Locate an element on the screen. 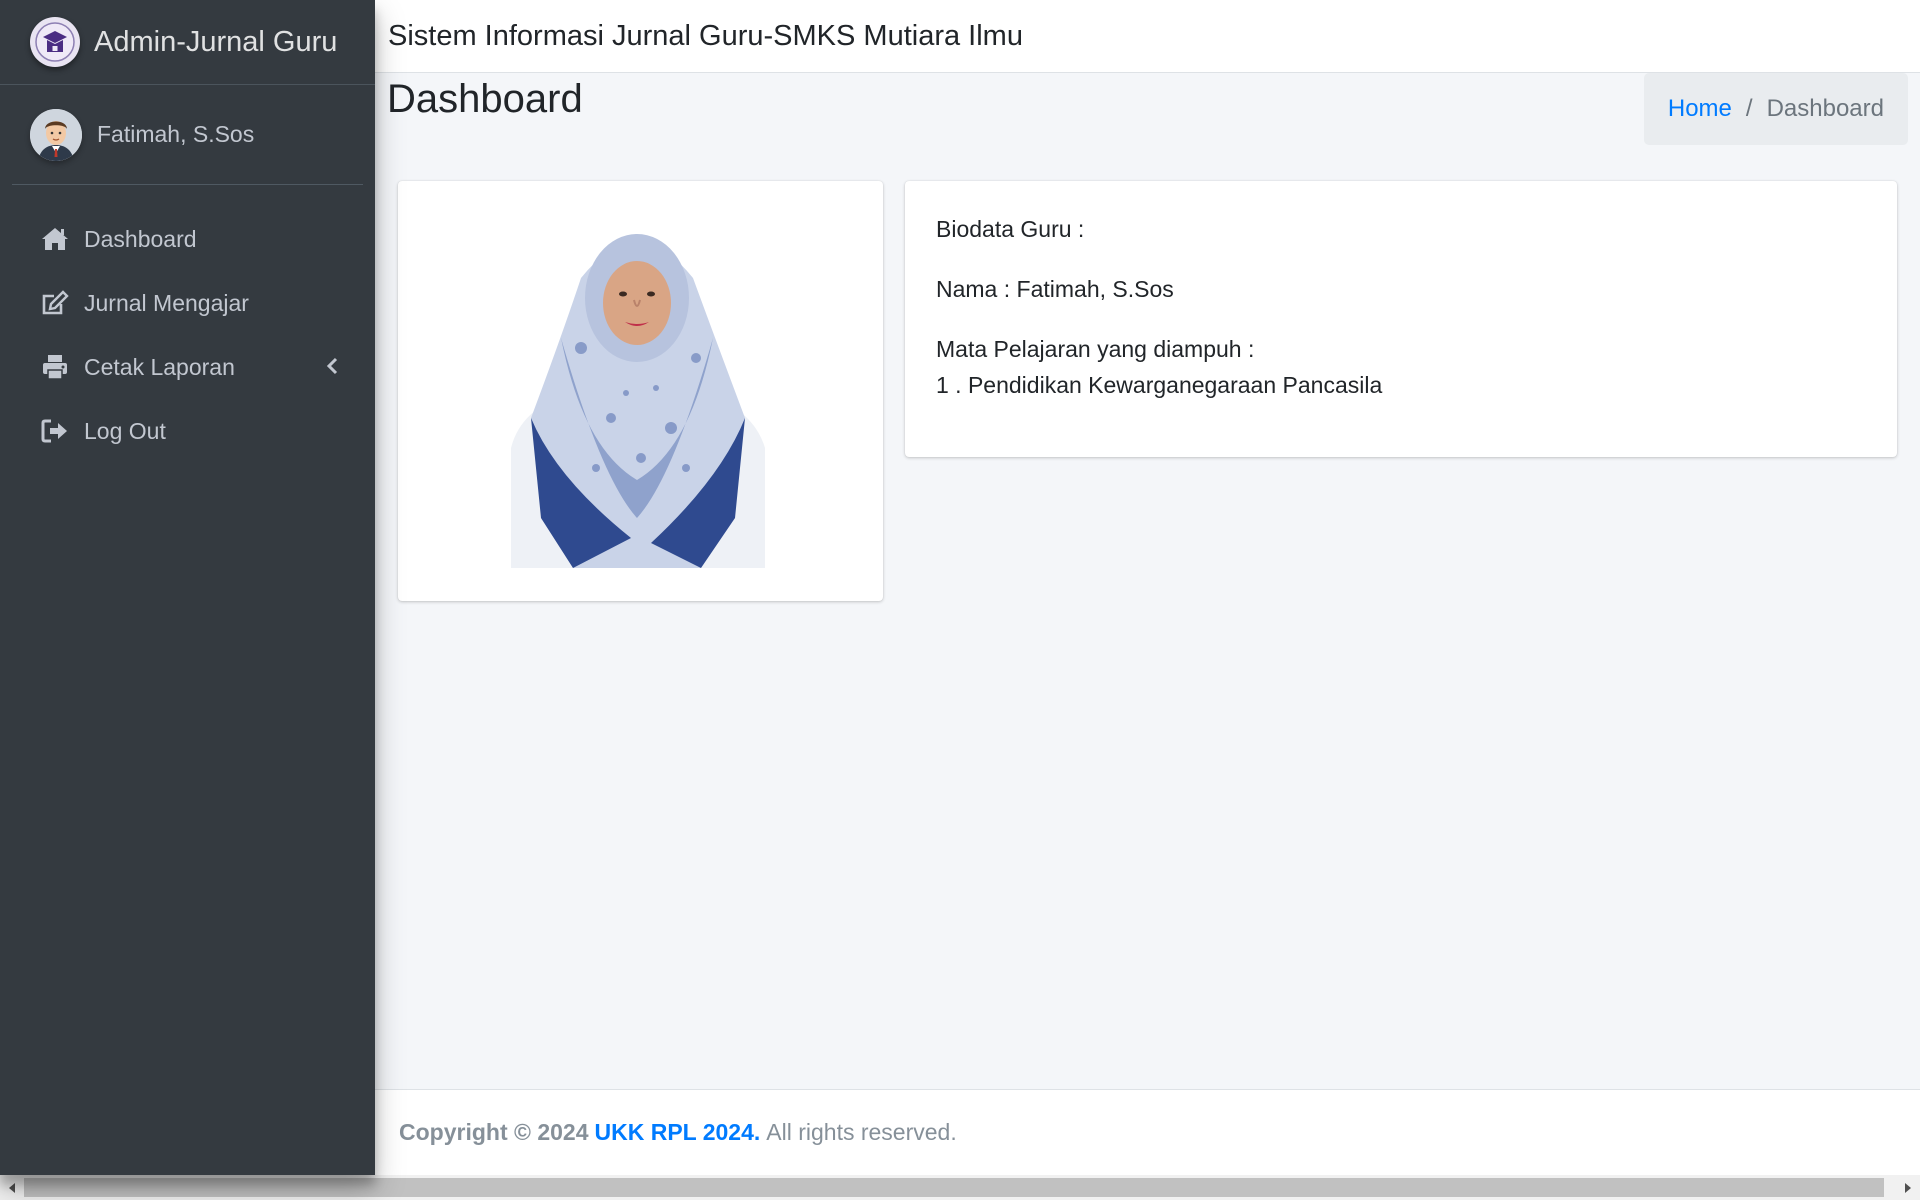  subject-item: 1 . Pendidikan Kewarganegaraan Pancasila is located at coordinates (1159, 385).